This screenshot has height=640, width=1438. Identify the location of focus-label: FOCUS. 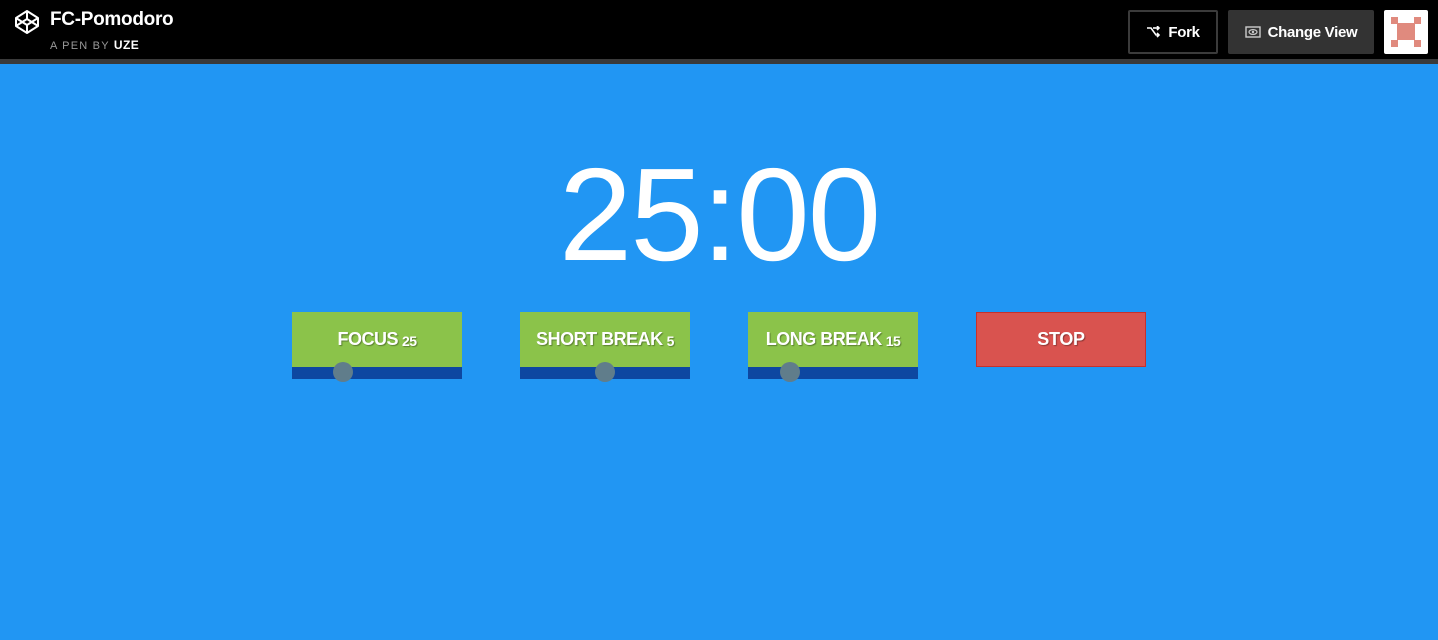
(367, 339).